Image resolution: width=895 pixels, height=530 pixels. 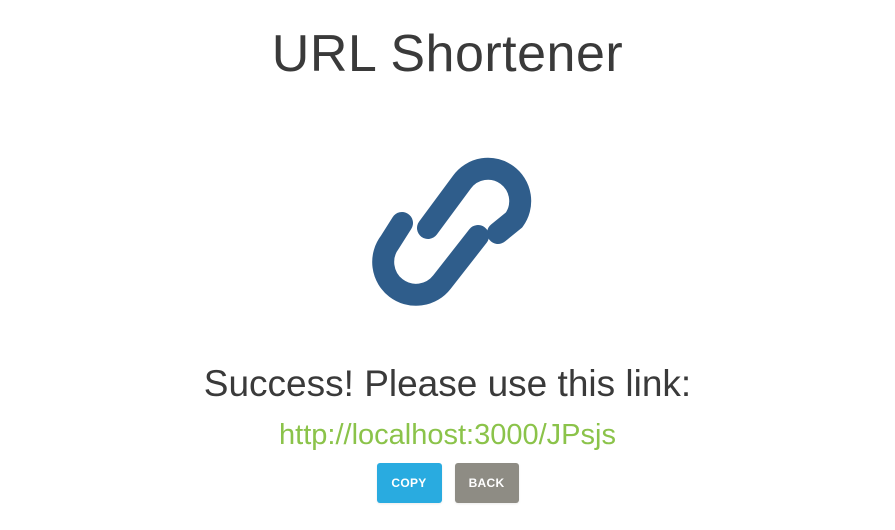 I want to click on success-message: Success! Please use this link:, so click(x=447, y=383).